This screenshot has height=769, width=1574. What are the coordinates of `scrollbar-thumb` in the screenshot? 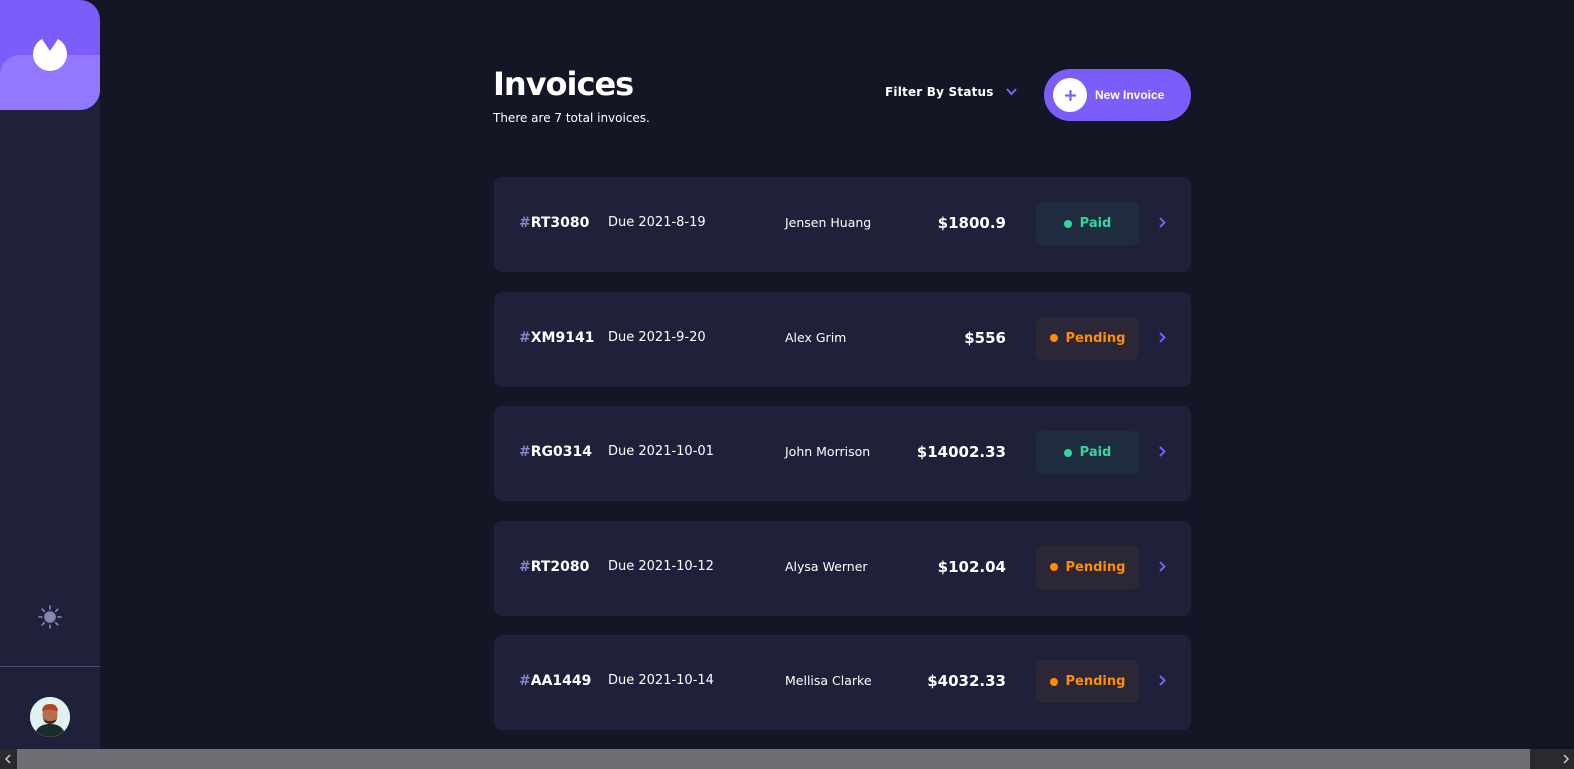 It's located at (773, 759).